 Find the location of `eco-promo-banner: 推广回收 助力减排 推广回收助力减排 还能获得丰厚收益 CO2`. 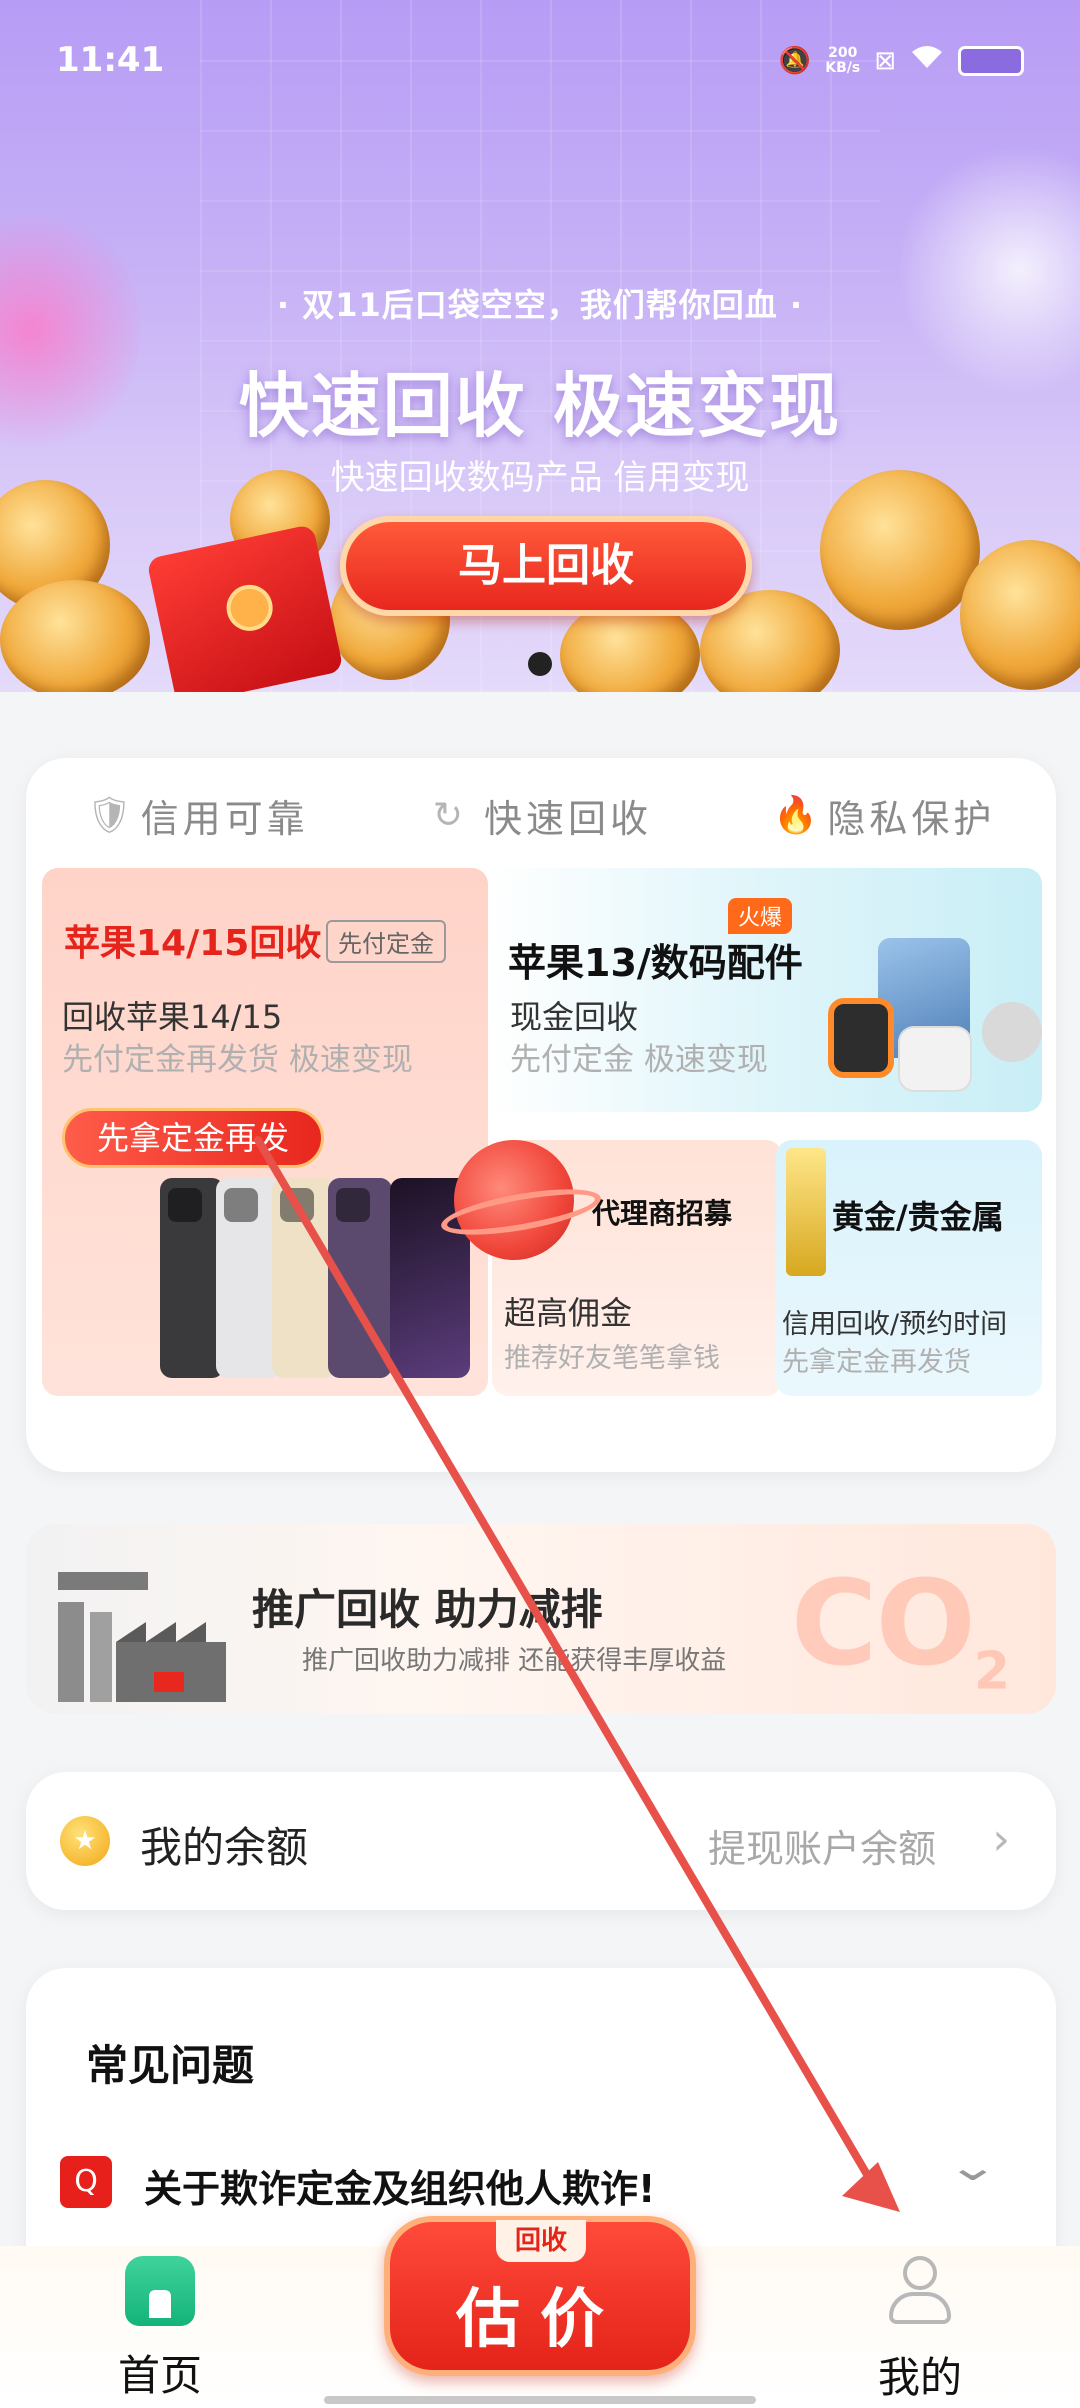

eco-promo-banner: 推广回收 助力减排 推广回收助力减排 还能获得丰厚收益 CO2 is located at coordinates (541, 1619).